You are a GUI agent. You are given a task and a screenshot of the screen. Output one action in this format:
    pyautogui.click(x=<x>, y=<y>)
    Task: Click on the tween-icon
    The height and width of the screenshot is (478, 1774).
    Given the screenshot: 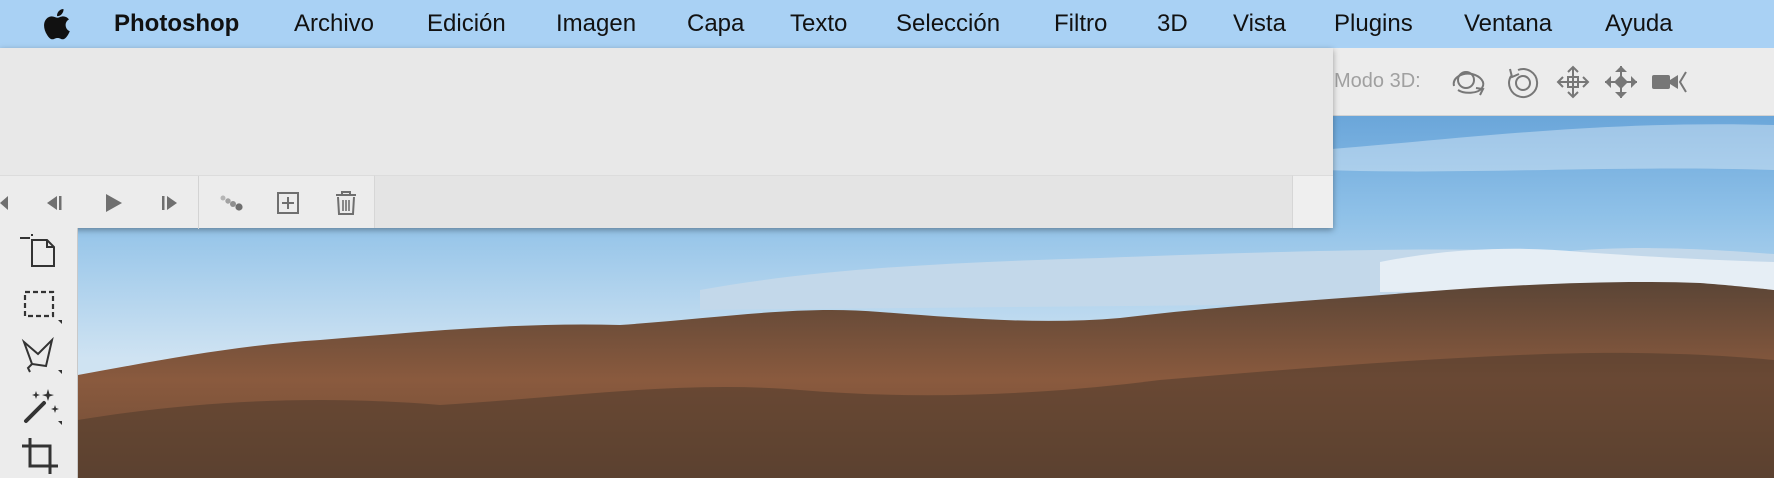 What is the action you would take?
    pyautogui.click(x=231, y=203)
    